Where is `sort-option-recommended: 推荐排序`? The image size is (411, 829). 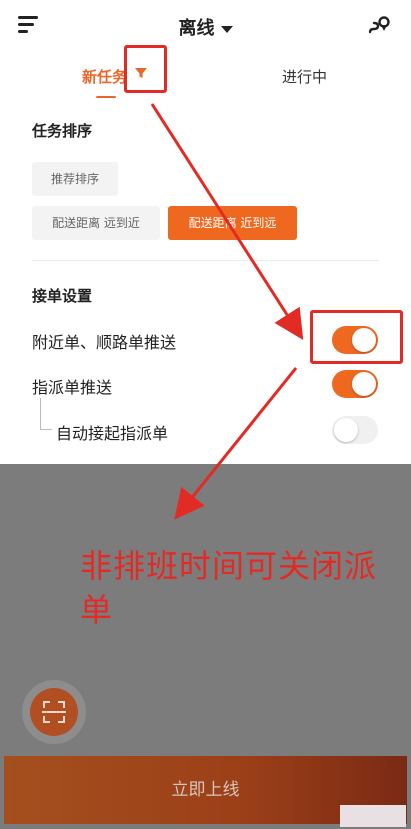 sort-option-recommended: 推荐排序 is located at coordinates (75, 179).